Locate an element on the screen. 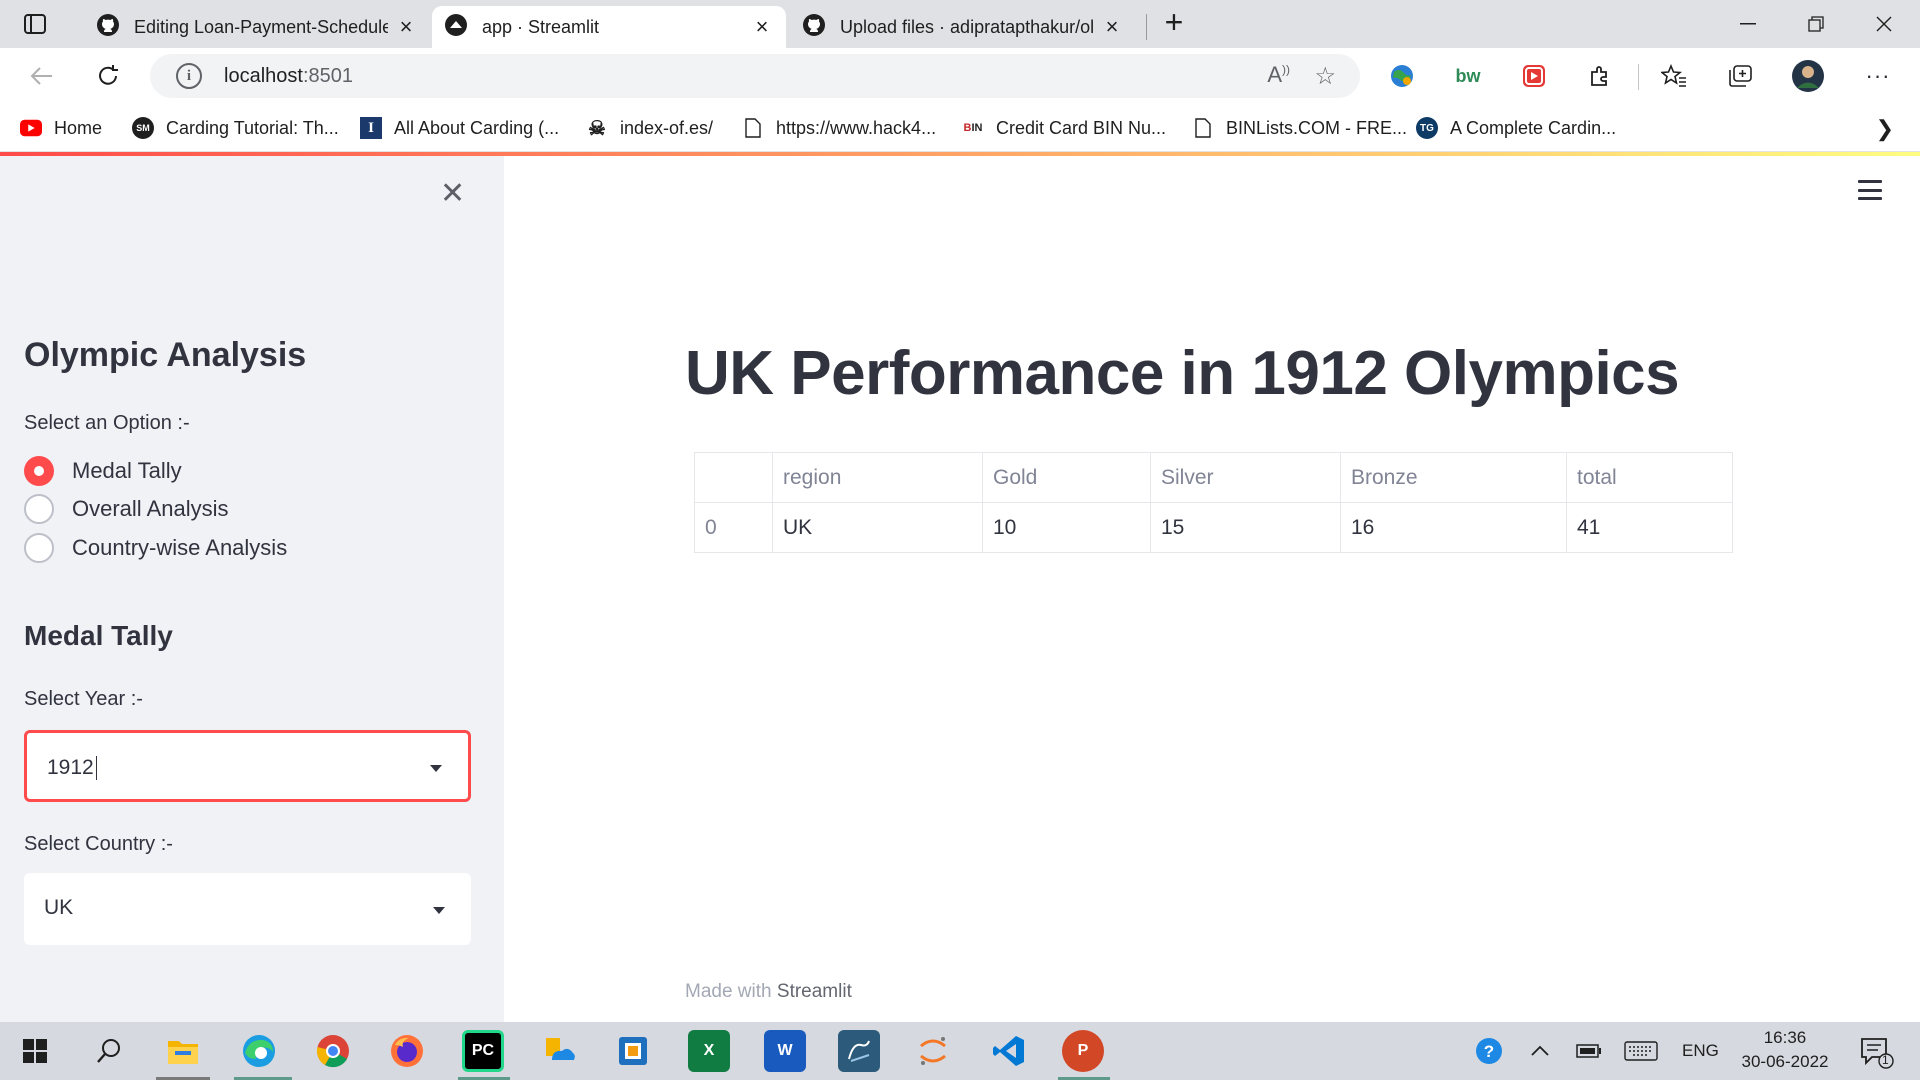 Image resolution: width=1920 pixels, height=1080 pixels. powerpoint-icon: P is located at coordinates (1083, 1051).